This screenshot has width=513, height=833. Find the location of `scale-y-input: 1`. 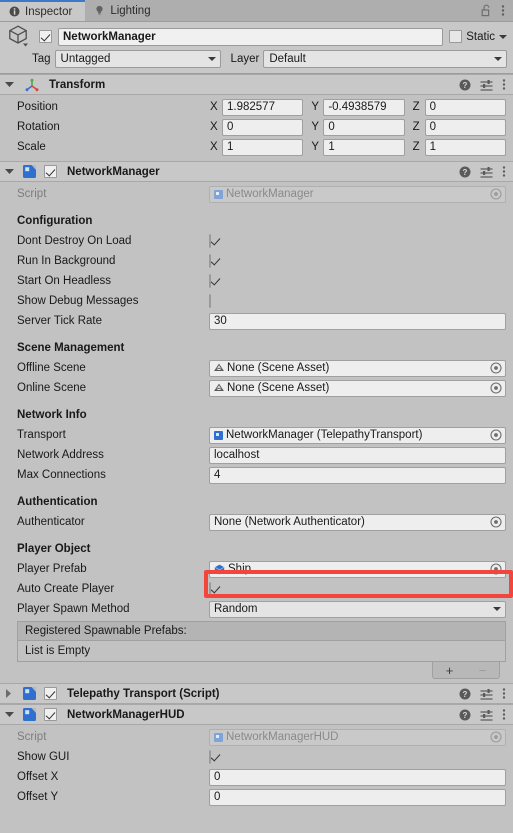

scale-y-input: 1 is located at coordinates (364, 147).